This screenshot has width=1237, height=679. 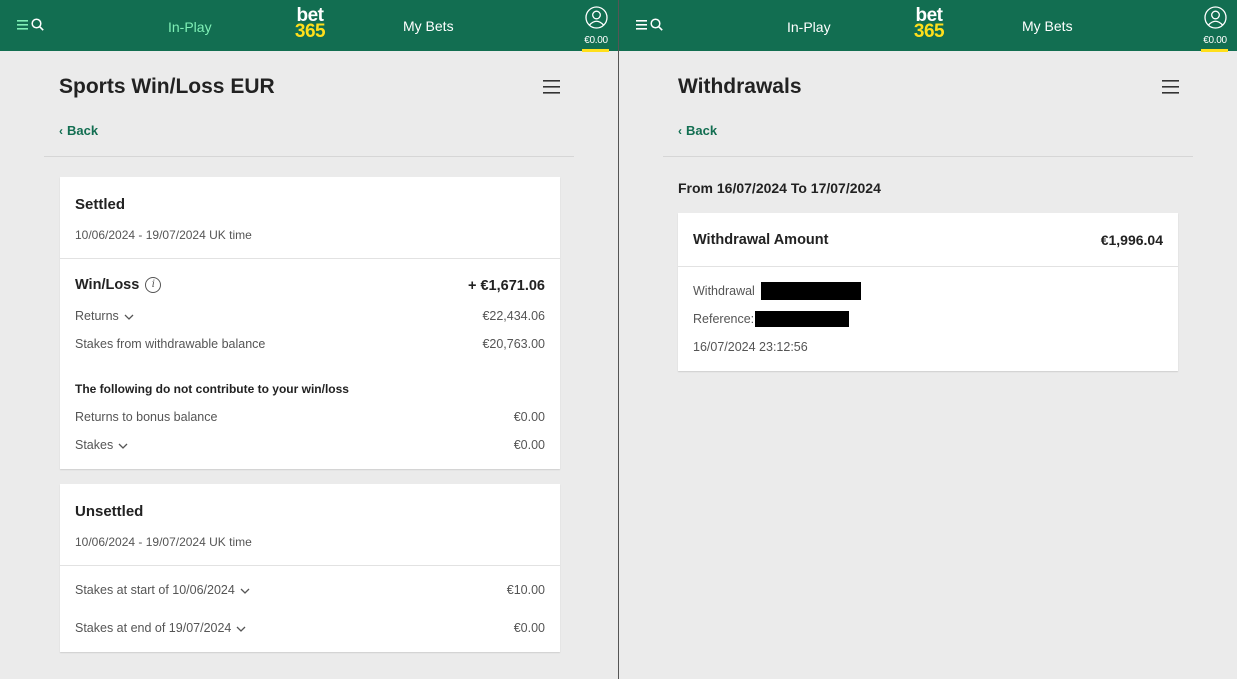 I want to click on stakes-end-value: €0.00, so click(x=529, y=628).